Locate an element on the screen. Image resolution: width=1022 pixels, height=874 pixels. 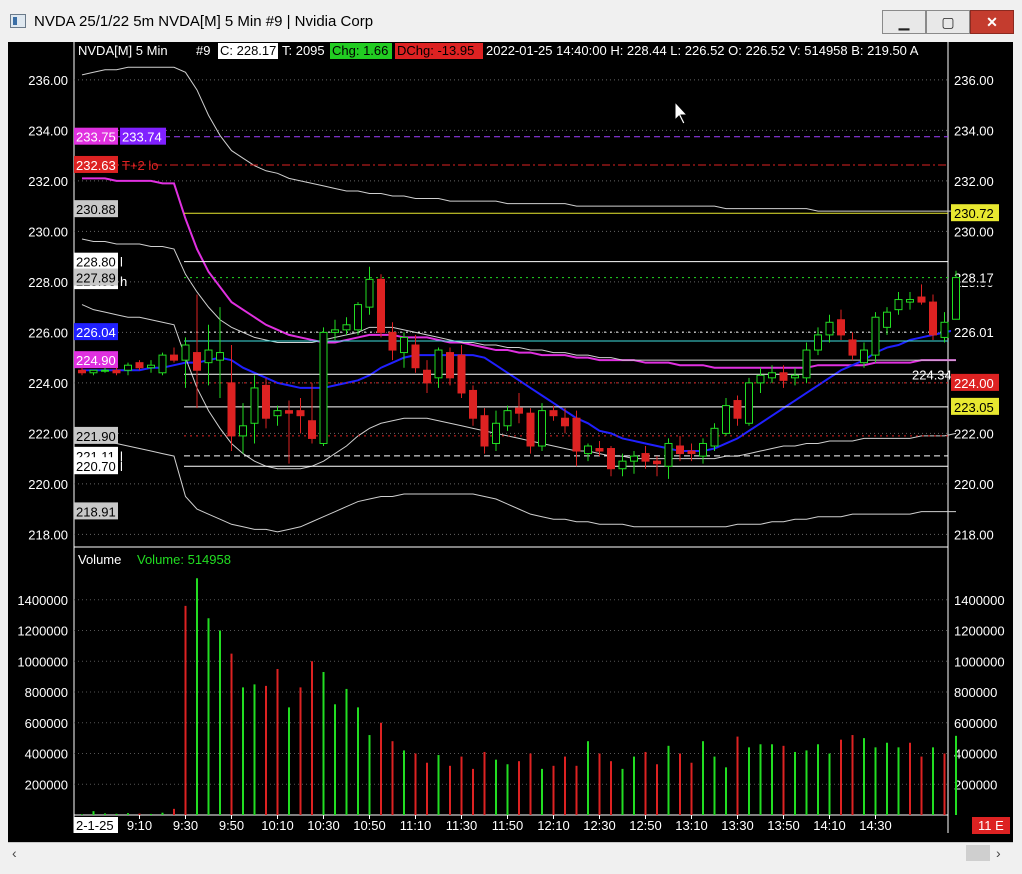
level-label: 228.80 is located at coordinates (96, 262).